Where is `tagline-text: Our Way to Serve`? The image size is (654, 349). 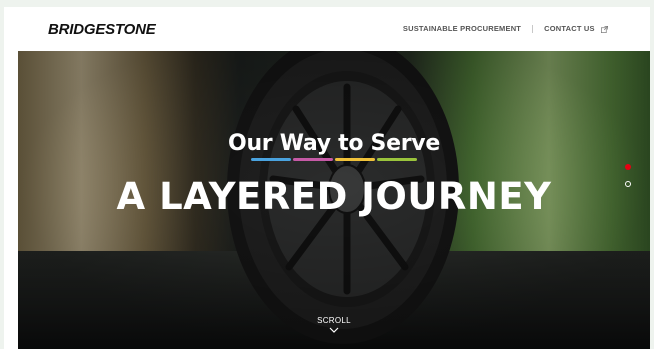 tagline-text: Our Way to Serve is located at coordinates (334, 143).